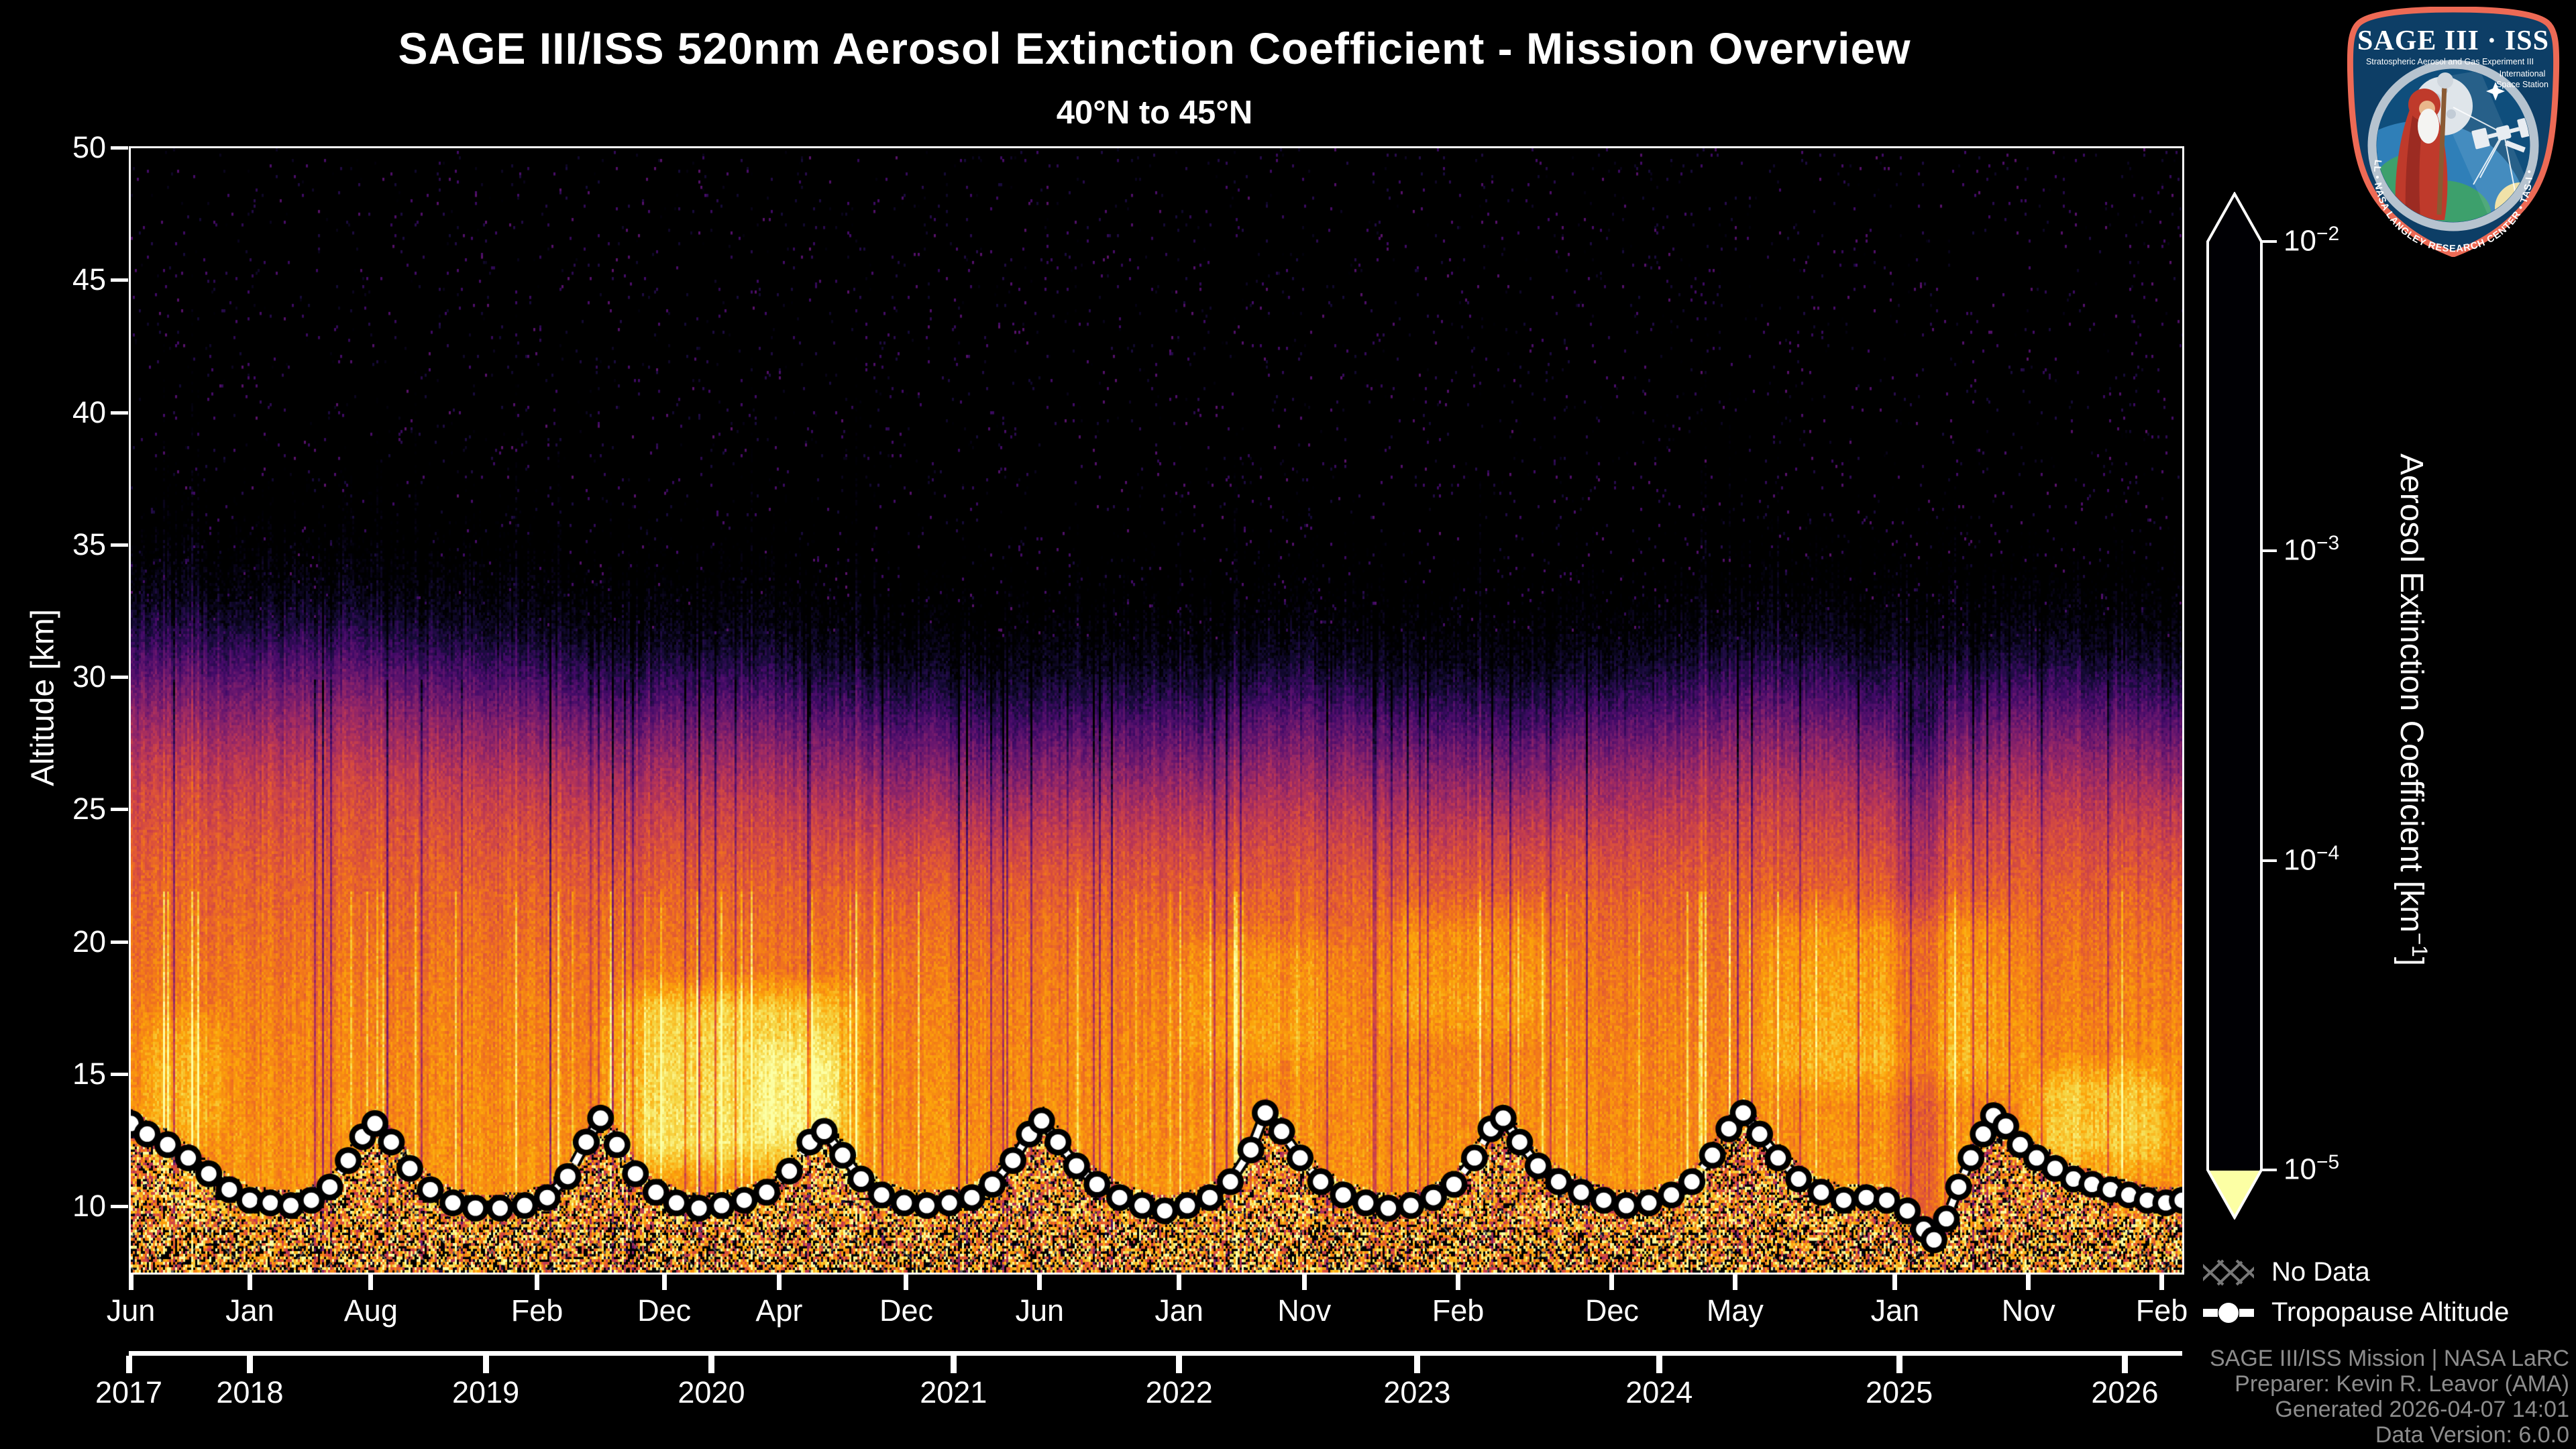 This screenshot has height=1449, width=2576. Describe the element at coordinates (2228, 1272) in the screenshot. I see `no-data-hatch-icon` at that location.